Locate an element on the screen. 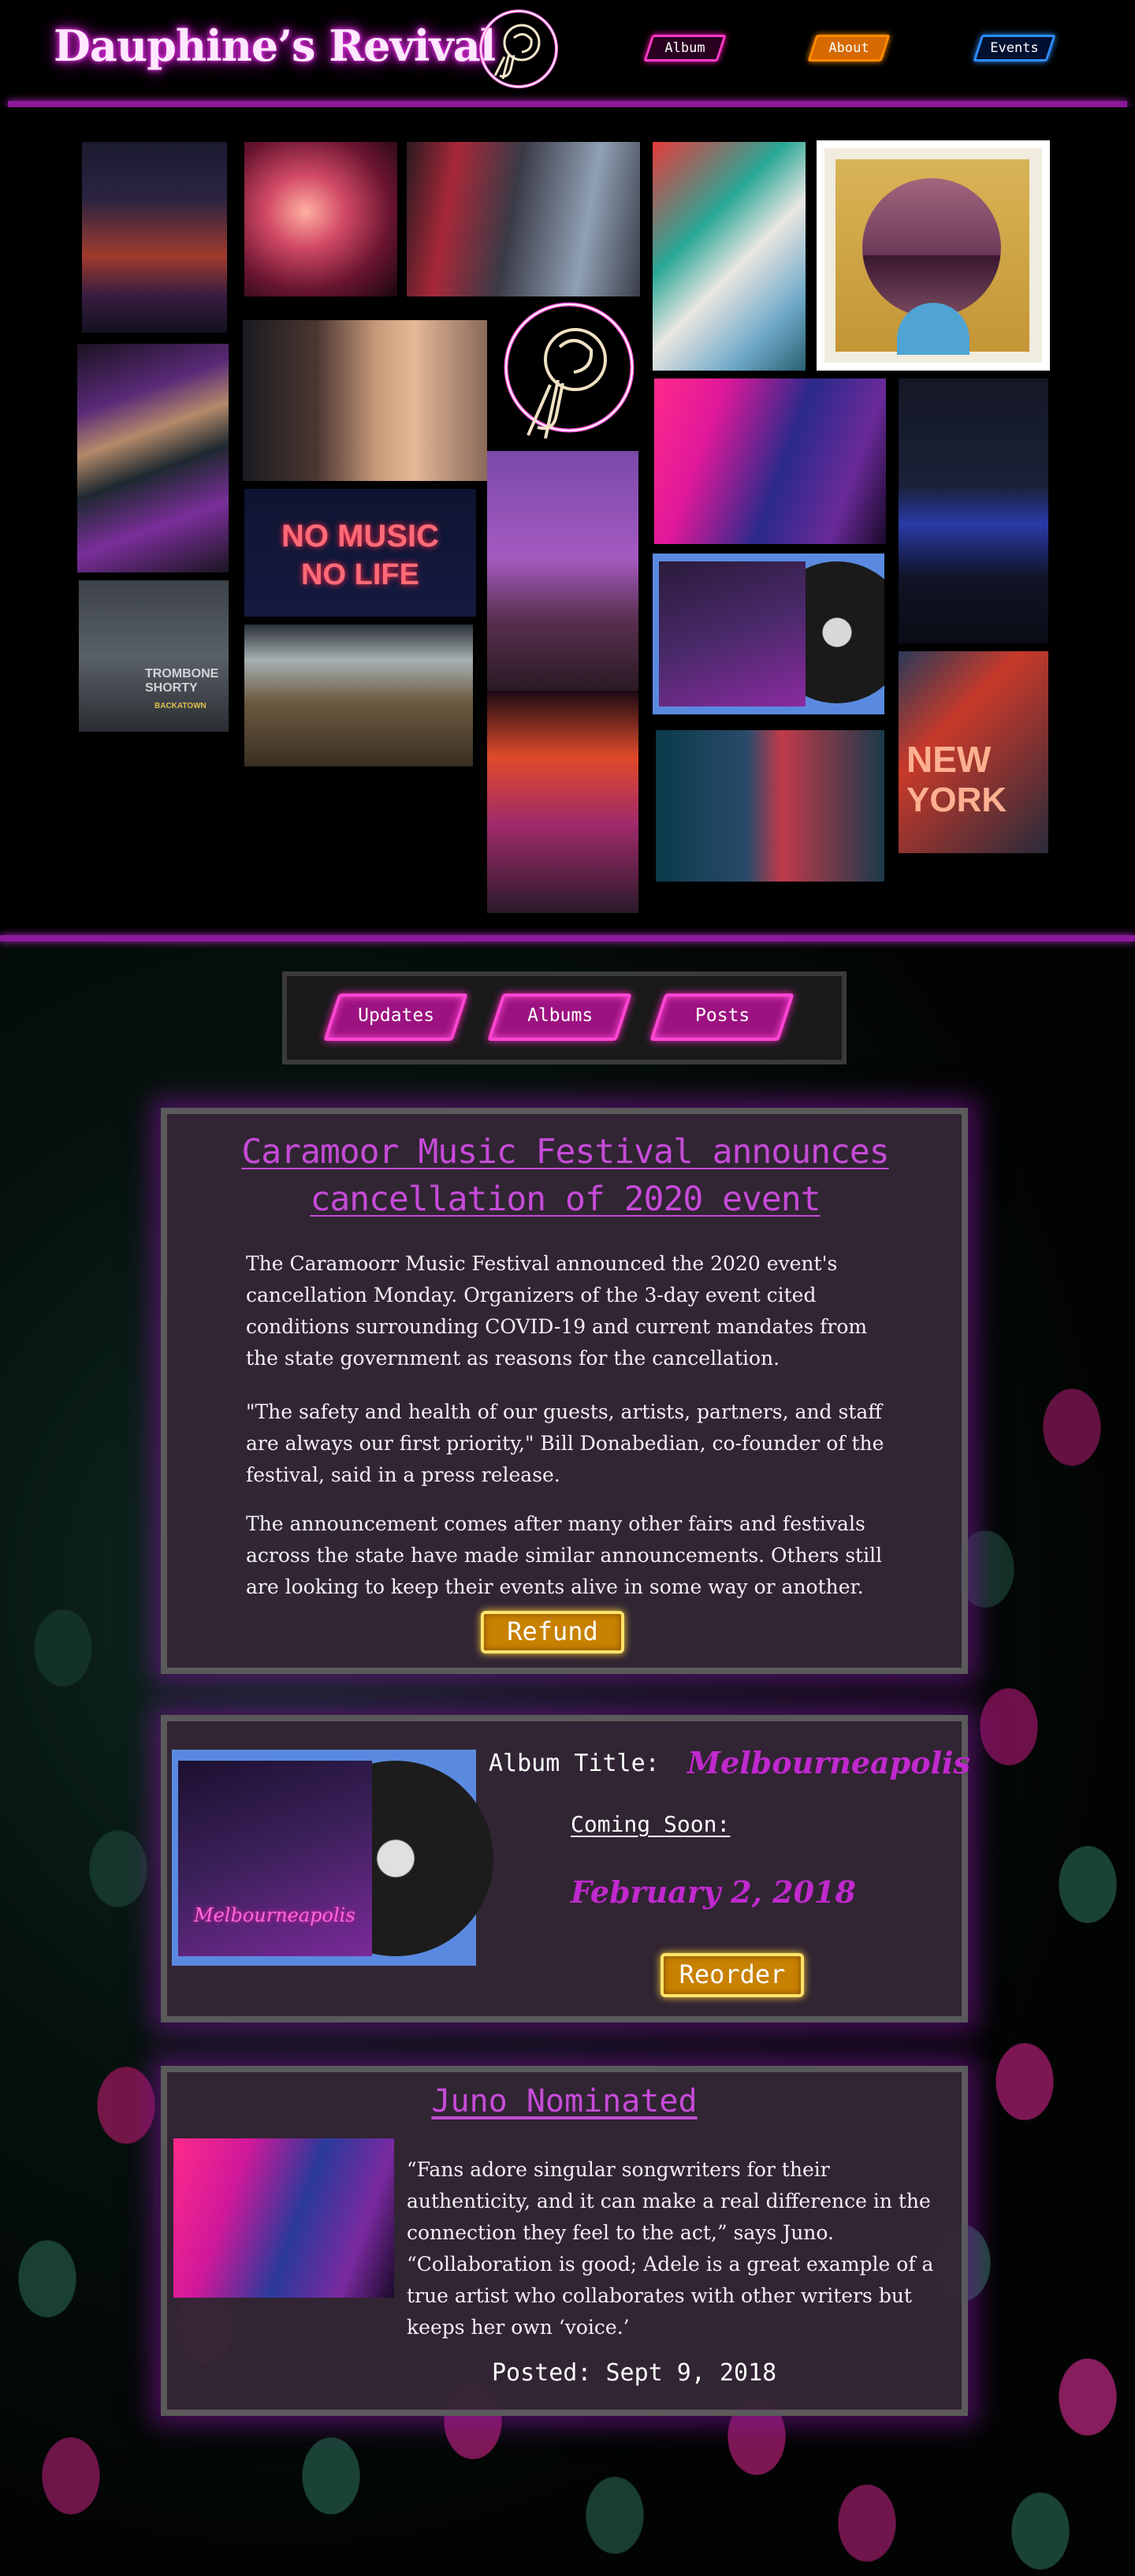 The image size is (1135, 2576). nav-events-button: Events is located at coordinates (1015, 48).